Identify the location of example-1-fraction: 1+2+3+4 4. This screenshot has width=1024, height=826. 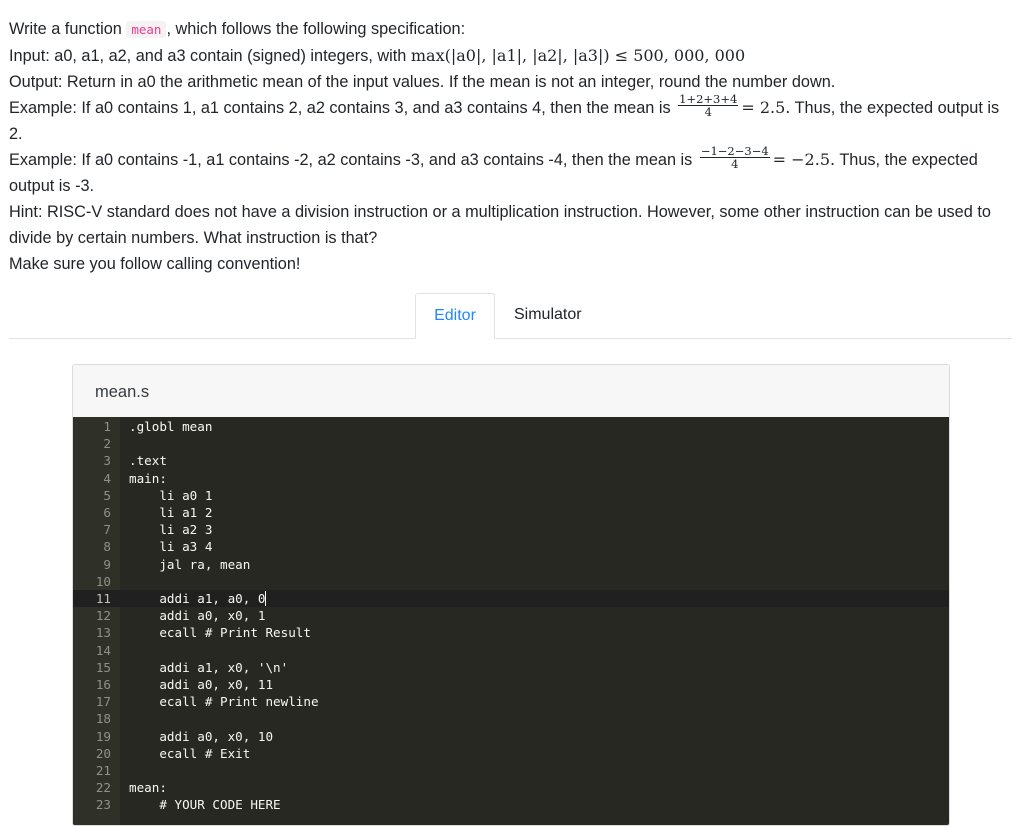
(708, 106).